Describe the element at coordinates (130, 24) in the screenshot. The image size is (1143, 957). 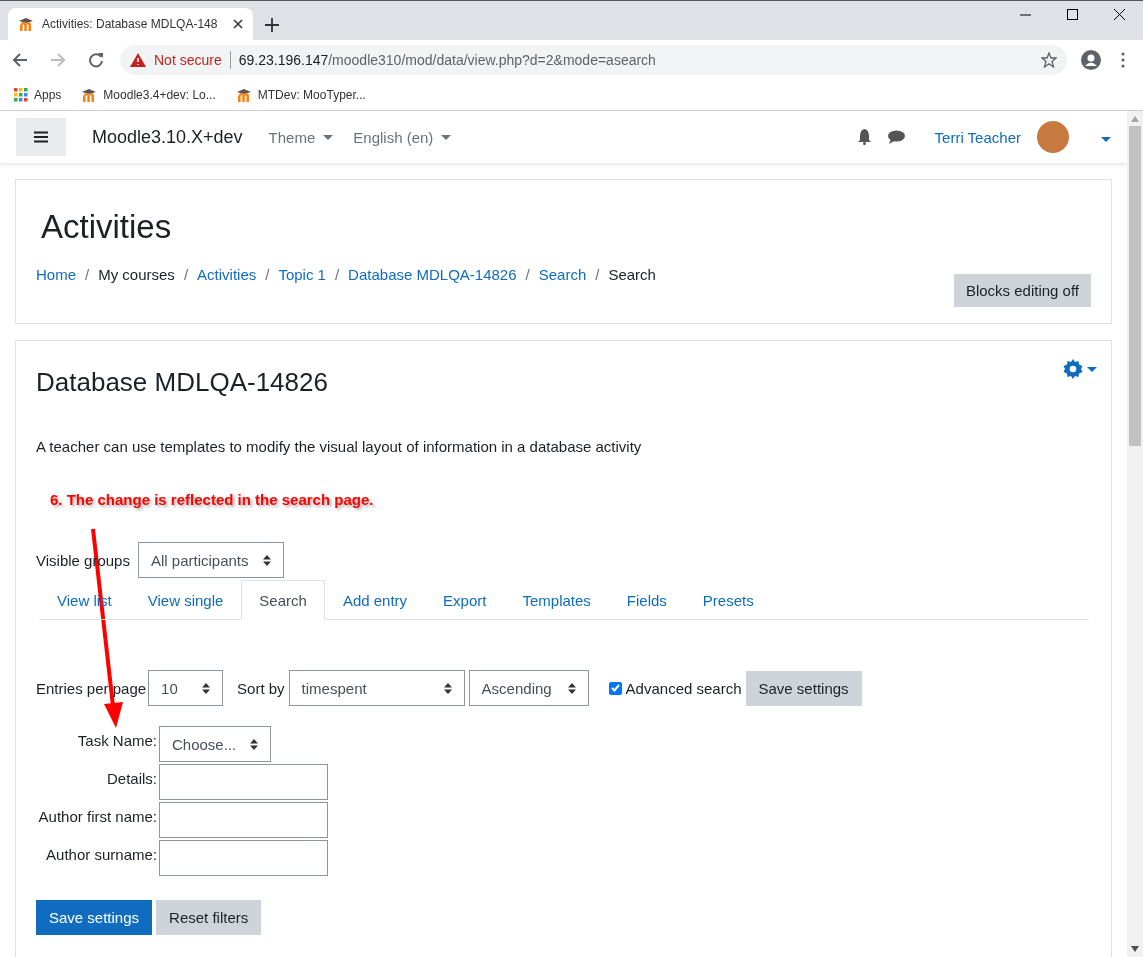
I see `browser-tab: Activities: Database MDLQA-148` at that location.